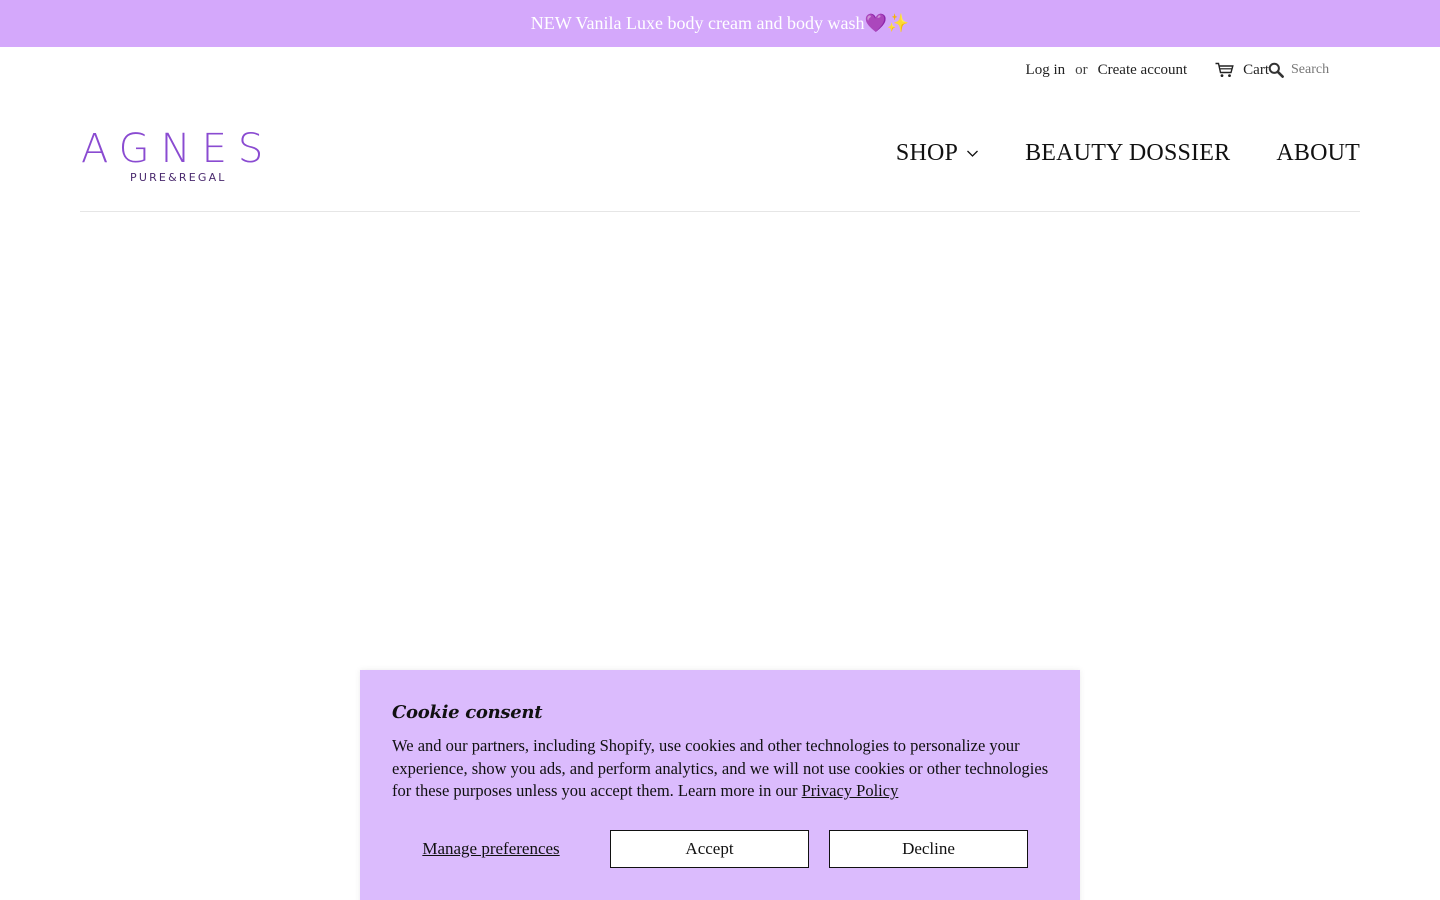  What do you see at coordinates (1046, 70) in the screenshot?
I see `login-link: Log in` at bounding box center [1046, 70].